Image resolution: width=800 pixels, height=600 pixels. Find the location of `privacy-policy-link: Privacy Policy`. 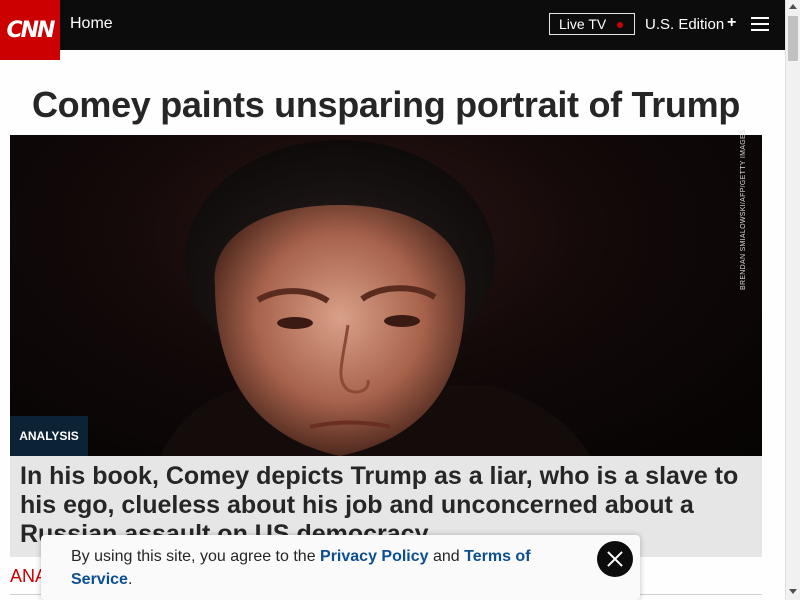

privacy-policy-link: Privacy Policy is located at coordinates (374, 556).